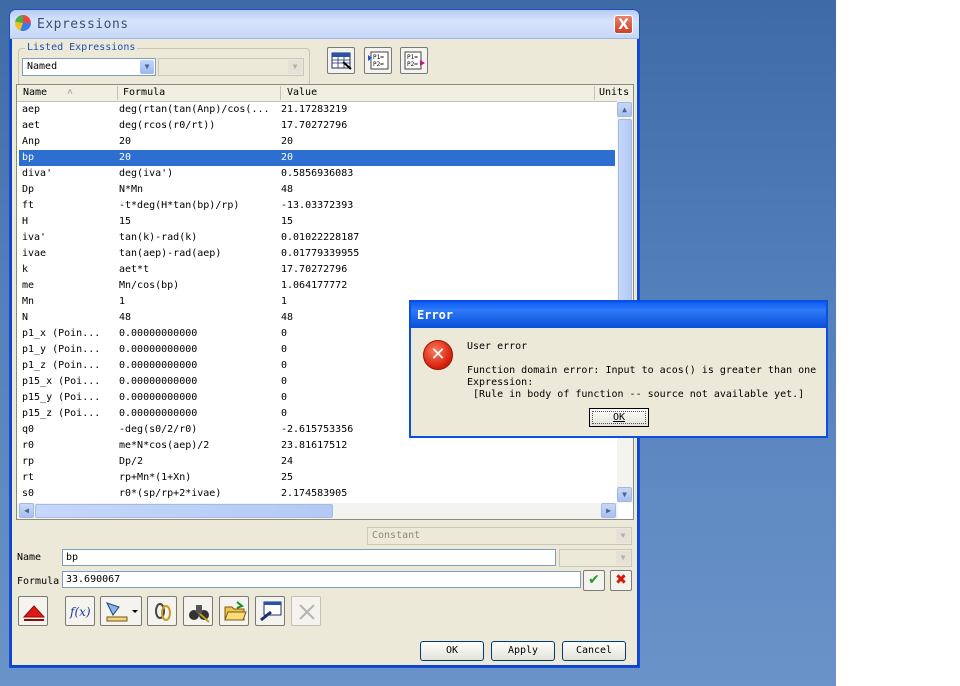  I want to click on spreadsheet-icon, so click(341, 61).